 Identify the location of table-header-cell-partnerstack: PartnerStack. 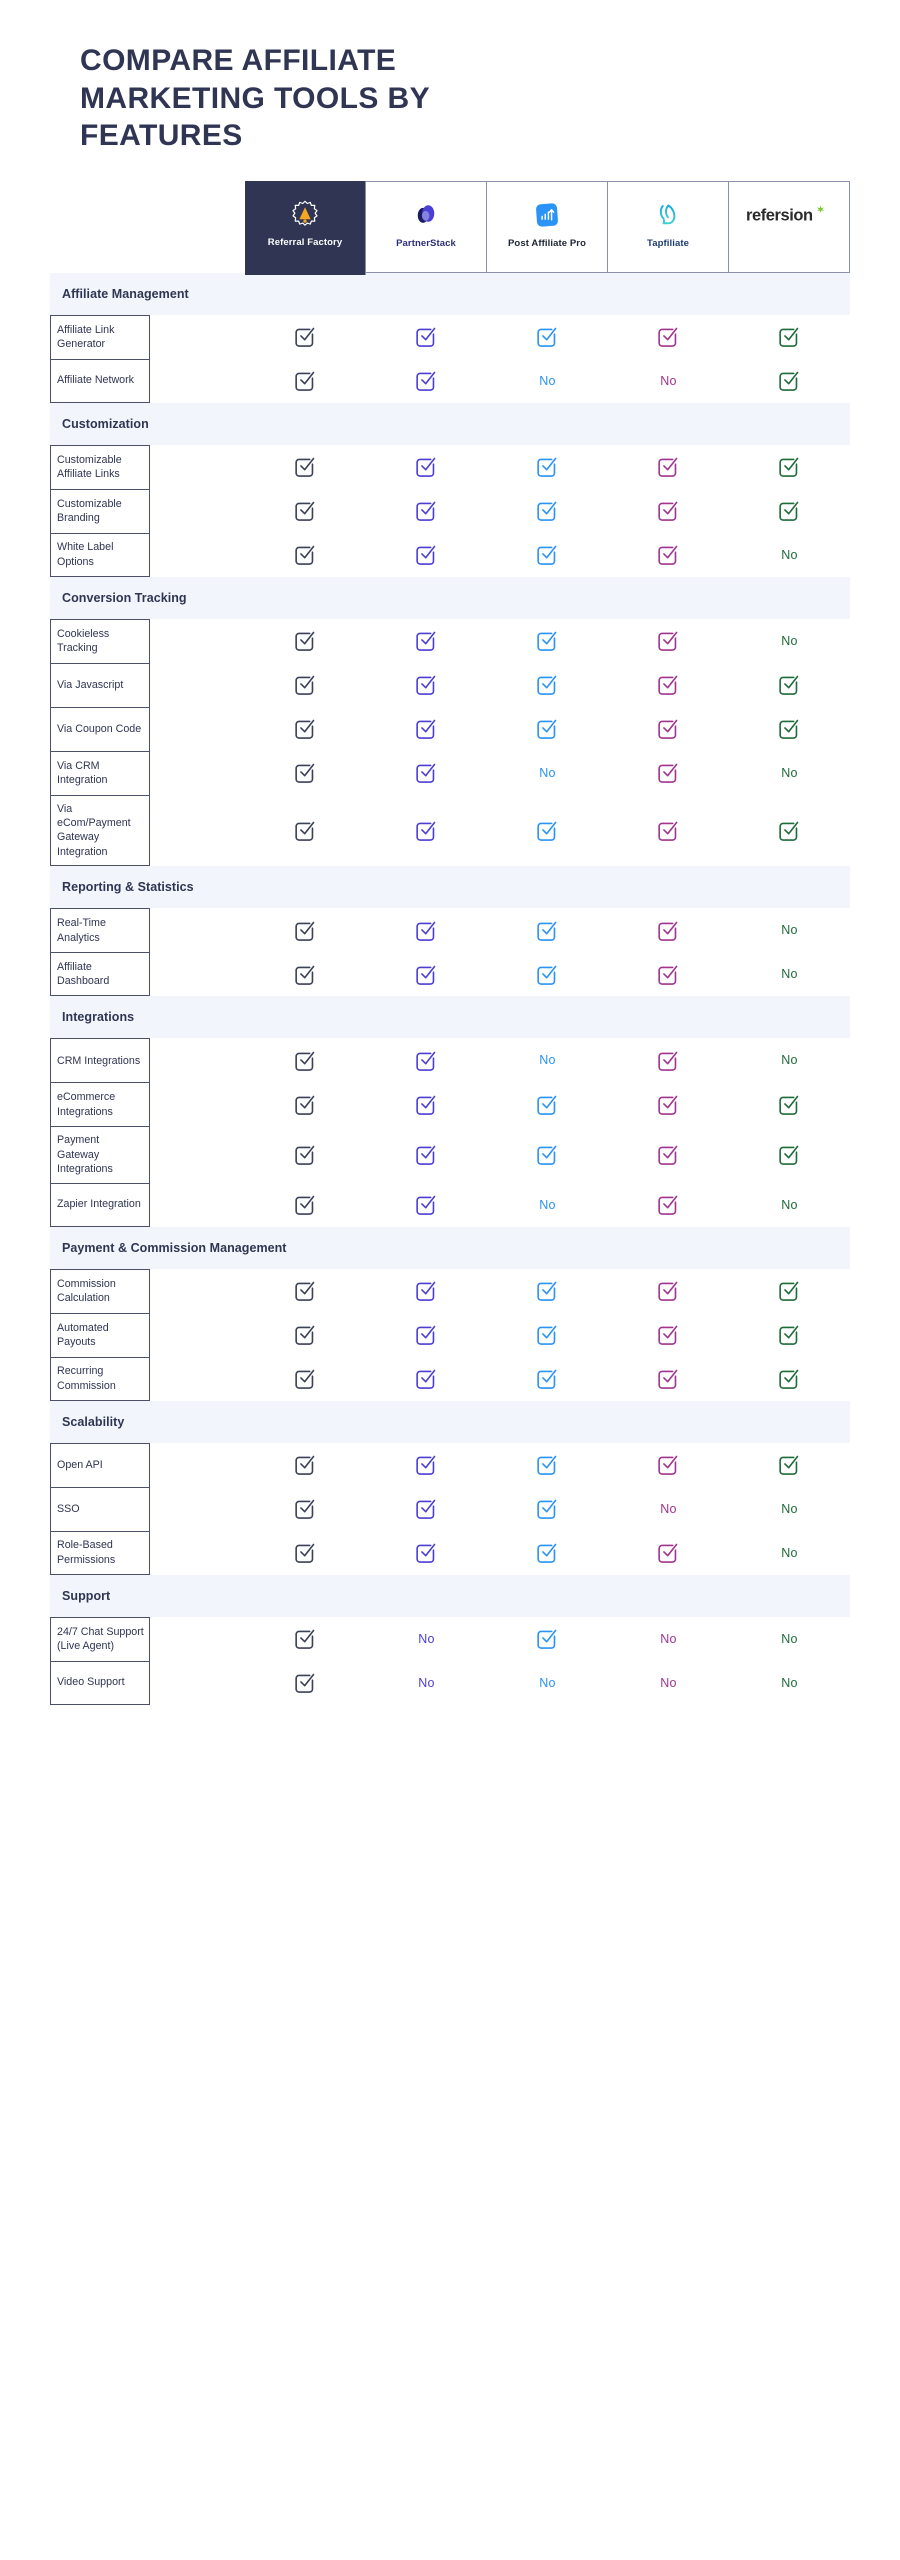
(426, 226).